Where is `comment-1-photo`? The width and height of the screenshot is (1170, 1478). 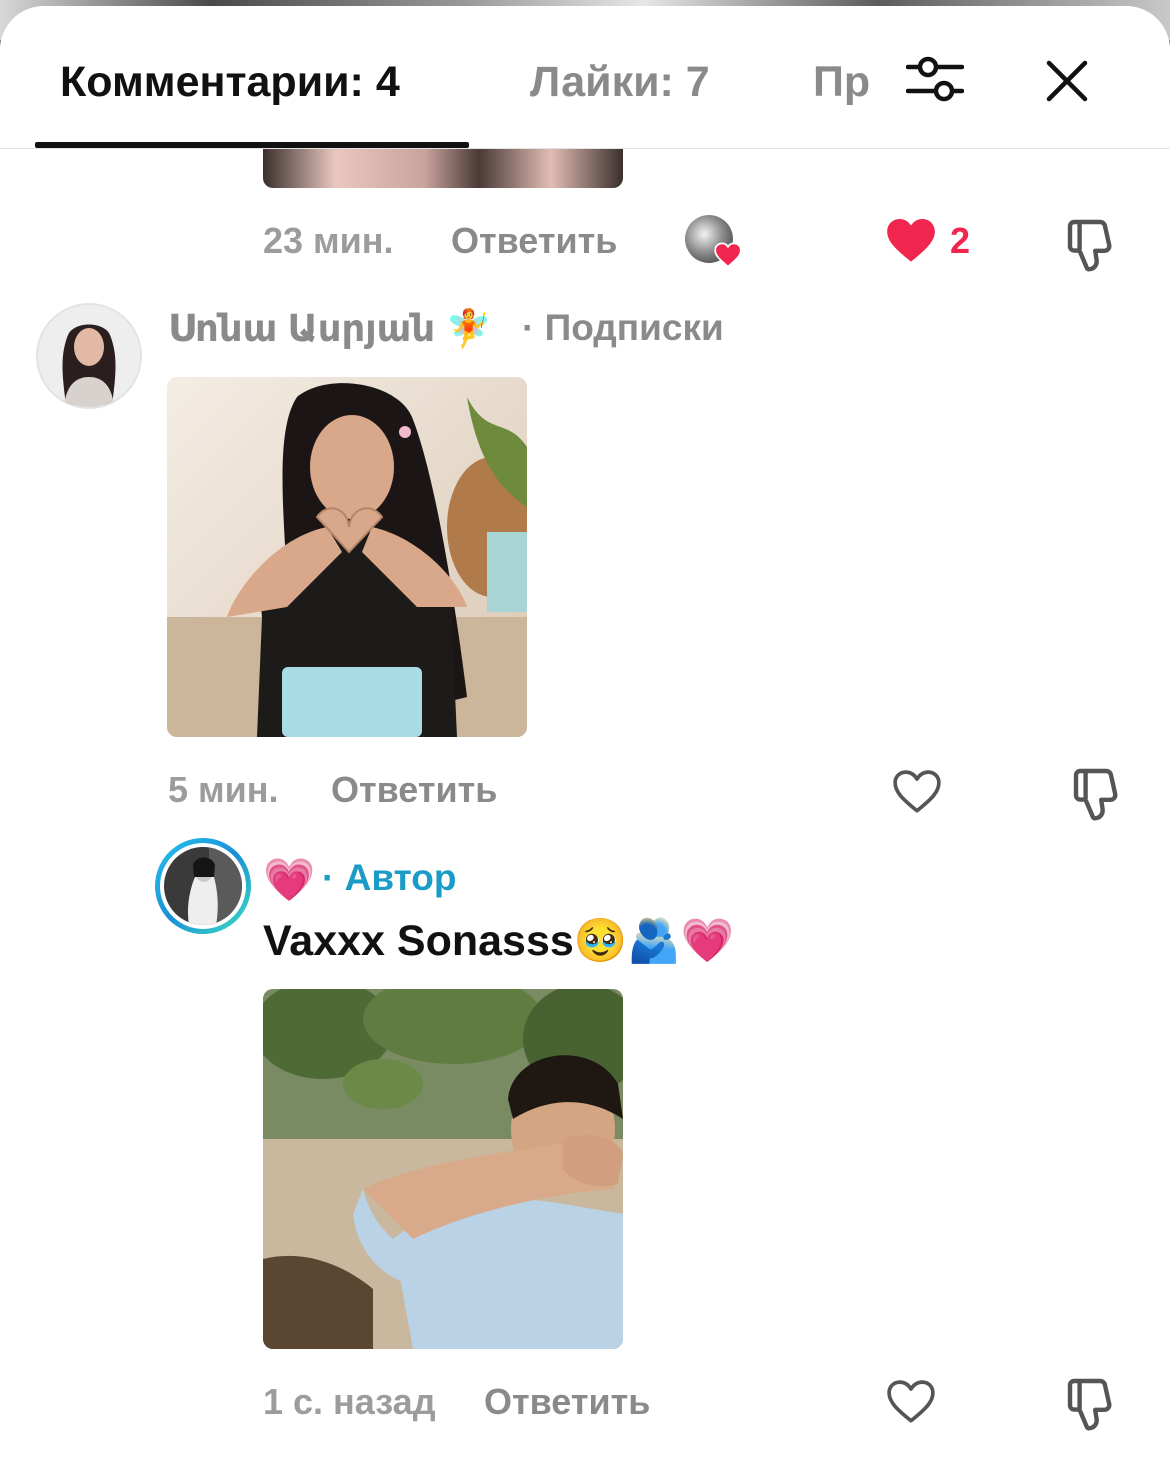
comment-1-photo is located at coordinates (347, 557).